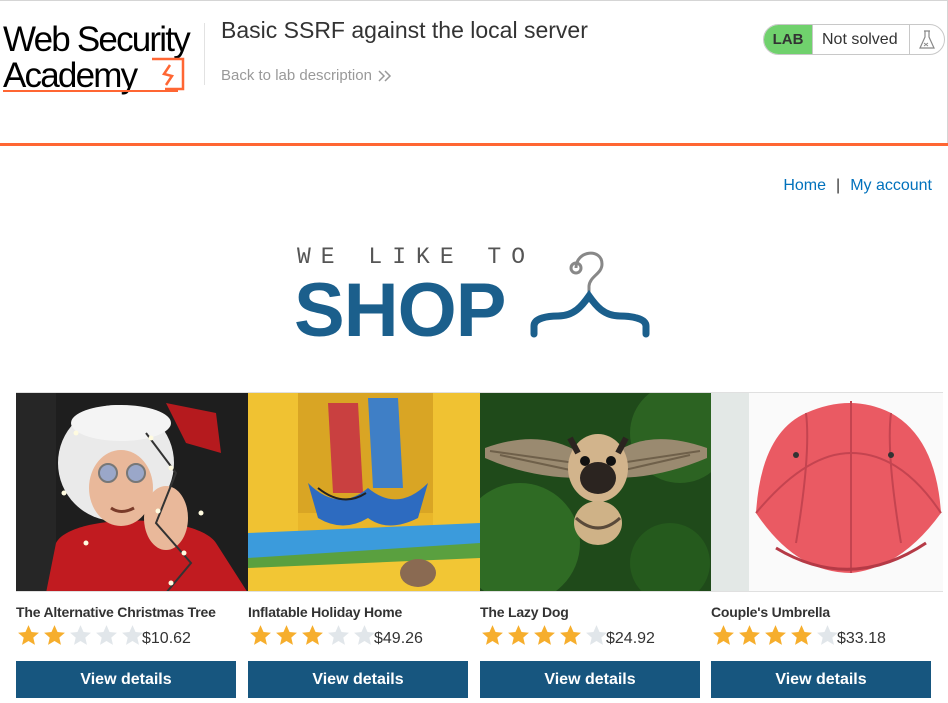 The image size is (948, 703). I want to click on banner-tagline: WE LIKE TO, so click(416, 257).